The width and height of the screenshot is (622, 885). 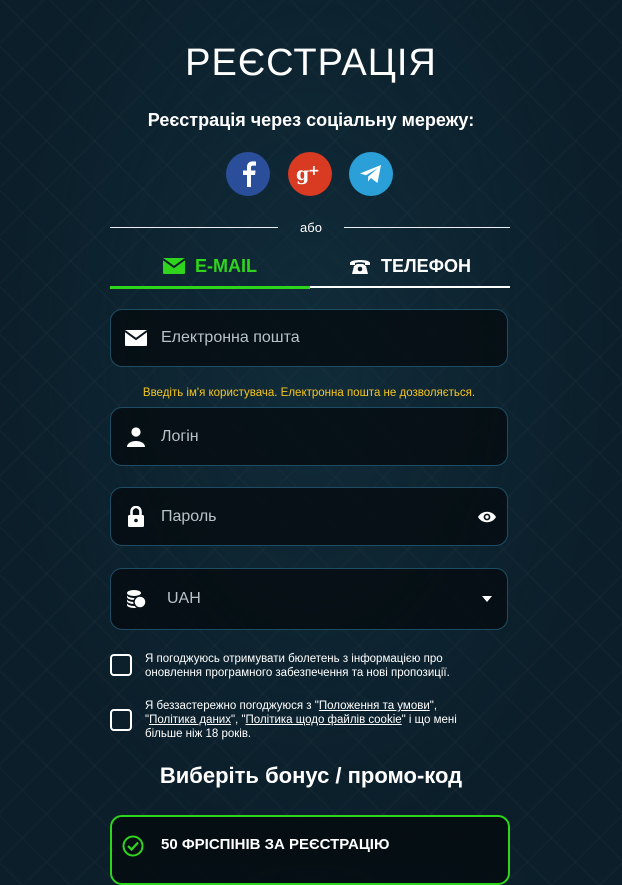 I want to click on user-icon, so click(x=136, y=436).